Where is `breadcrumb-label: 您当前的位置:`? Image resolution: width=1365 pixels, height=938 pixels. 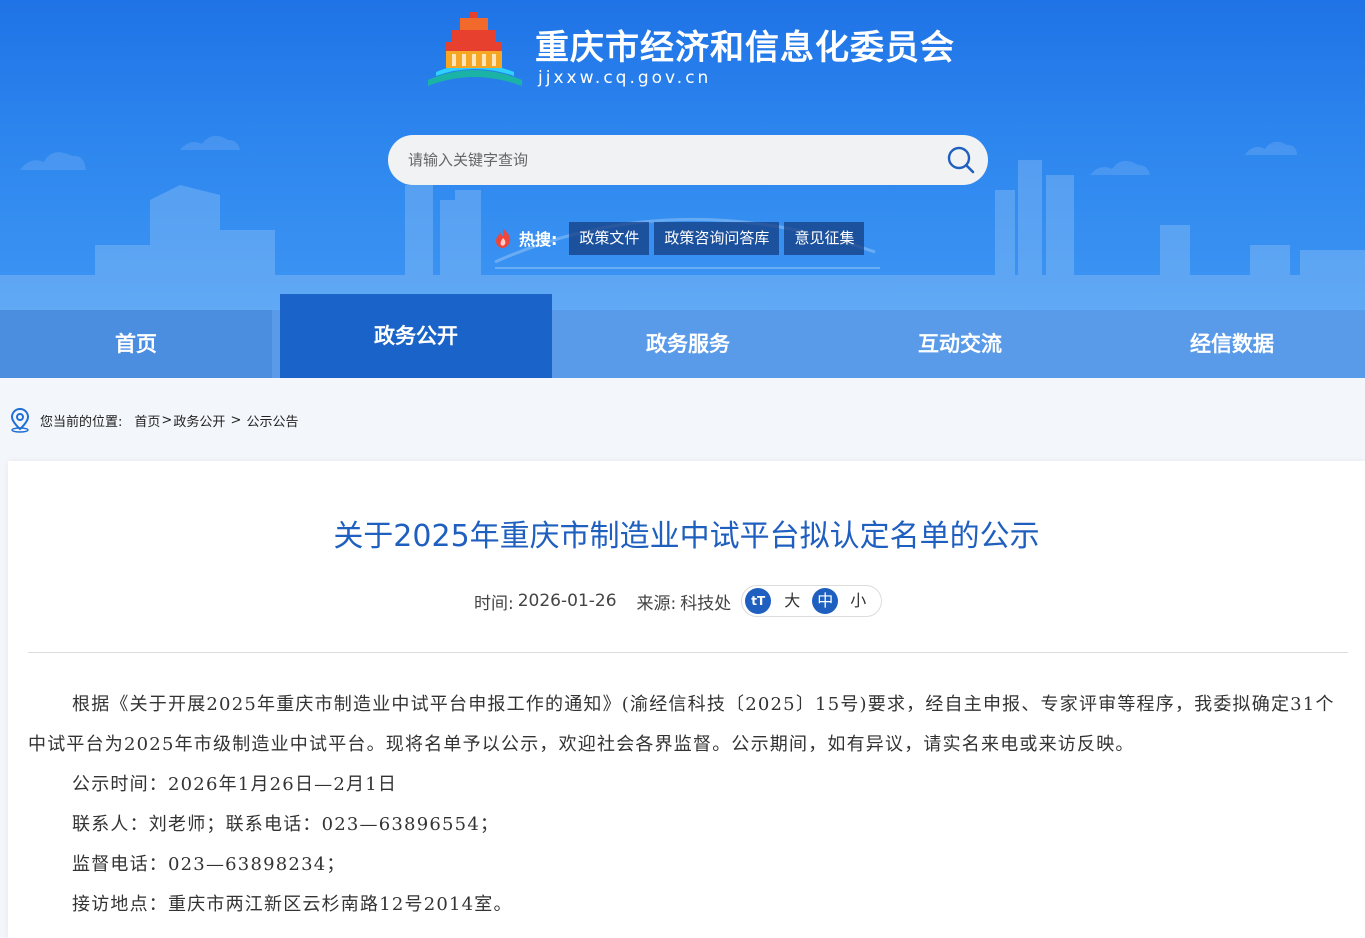
breadcrumb-label: 您当前的位置: is located at coordinates (81, 422).